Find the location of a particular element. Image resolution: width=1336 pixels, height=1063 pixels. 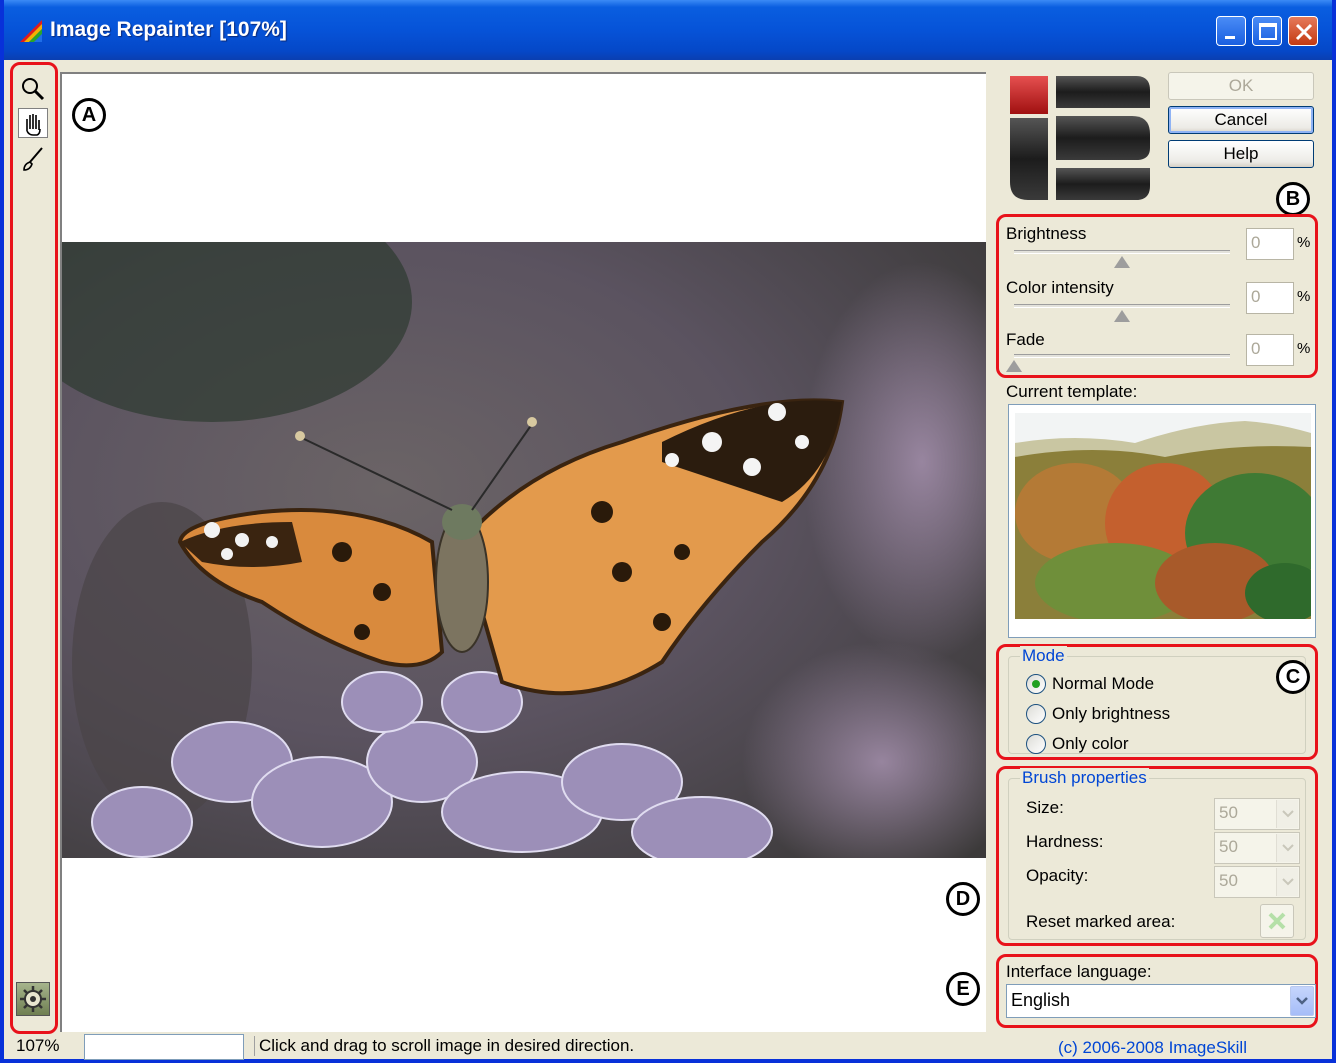

interface-language-select: English is located at coordinates (1161, 1001).